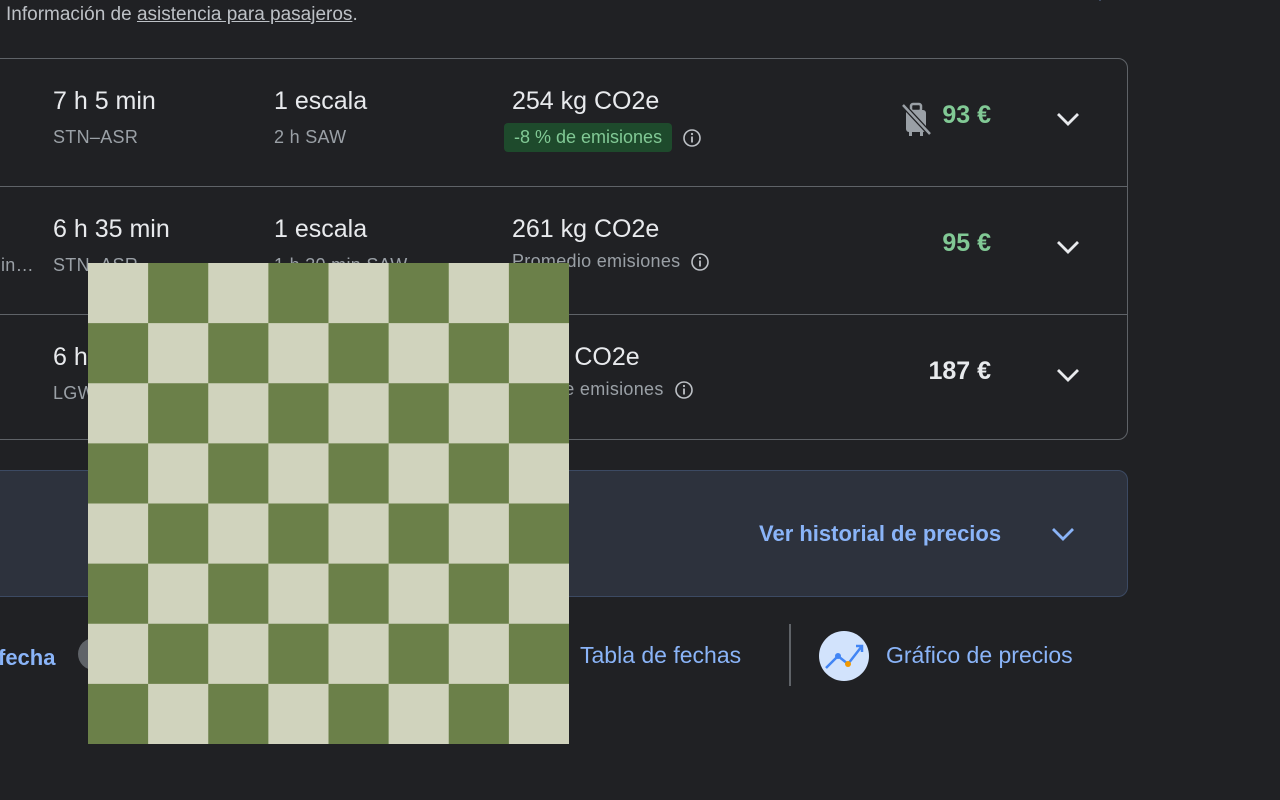  What do you see at coordinates (844, 656) in the screenshot?
I see `price-graph-icon` at bounding box center [844, 656].